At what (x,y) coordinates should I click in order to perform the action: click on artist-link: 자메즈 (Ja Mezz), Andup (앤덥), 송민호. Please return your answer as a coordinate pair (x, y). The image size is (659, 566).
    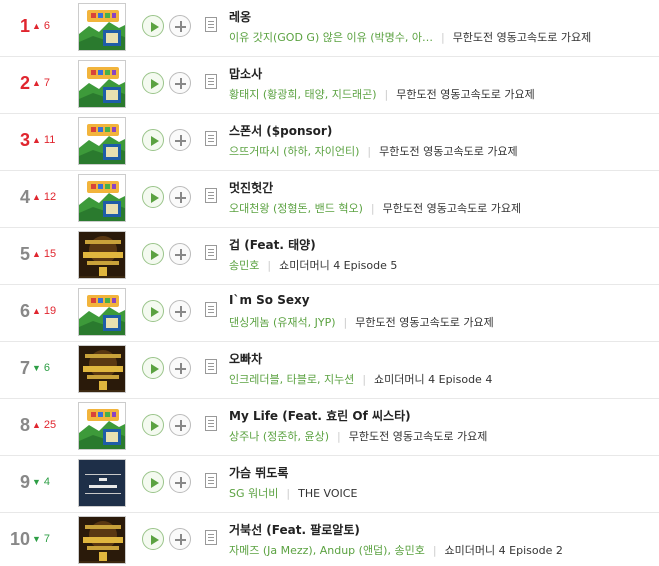
    Looking at the image, I should click on (327, 550).